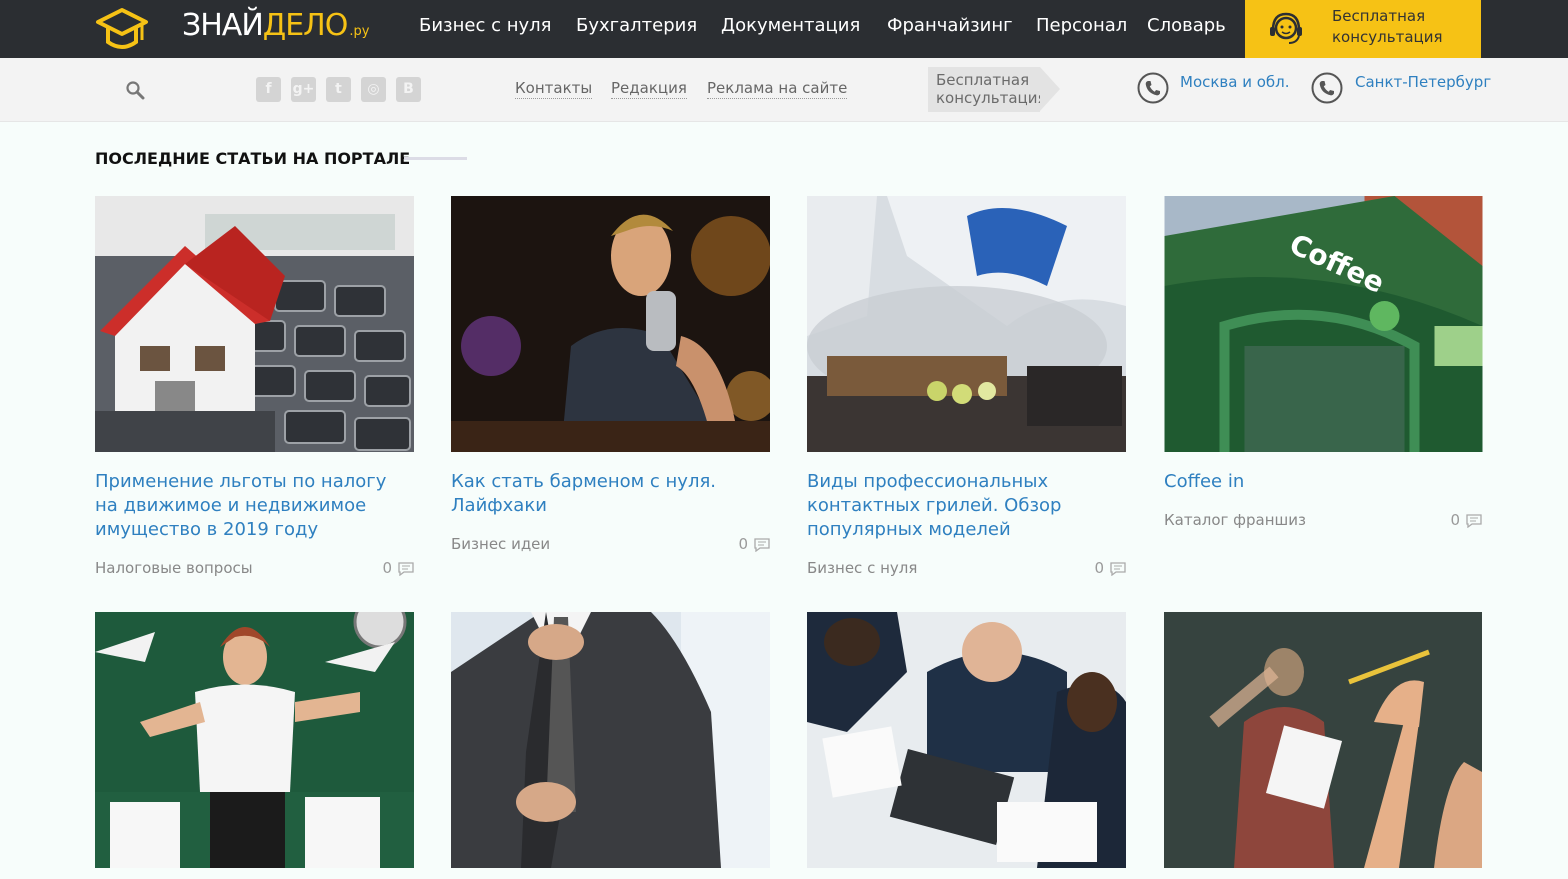 Image resolution: width=1568 pixels, height=879 pixels. Describe the element at coordinates (174, 568) in the screenshot. I see `article-category: Налоговые вопросы` at that location.